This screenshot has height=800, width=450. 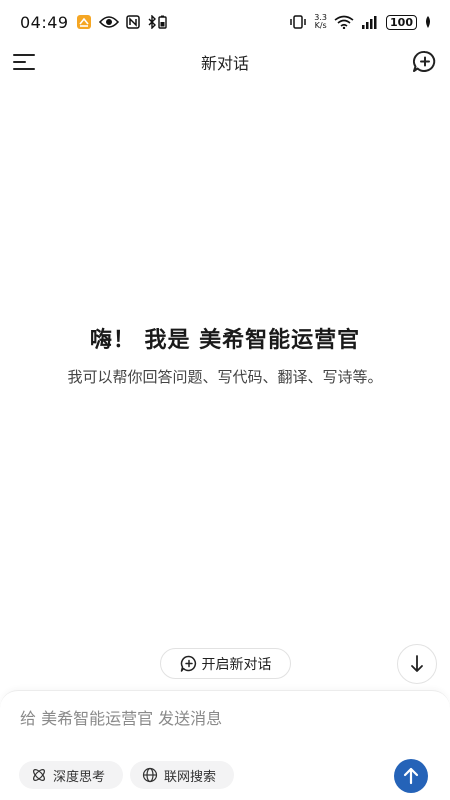 I want to click on nfc-icon, so click(x=132, y=22).